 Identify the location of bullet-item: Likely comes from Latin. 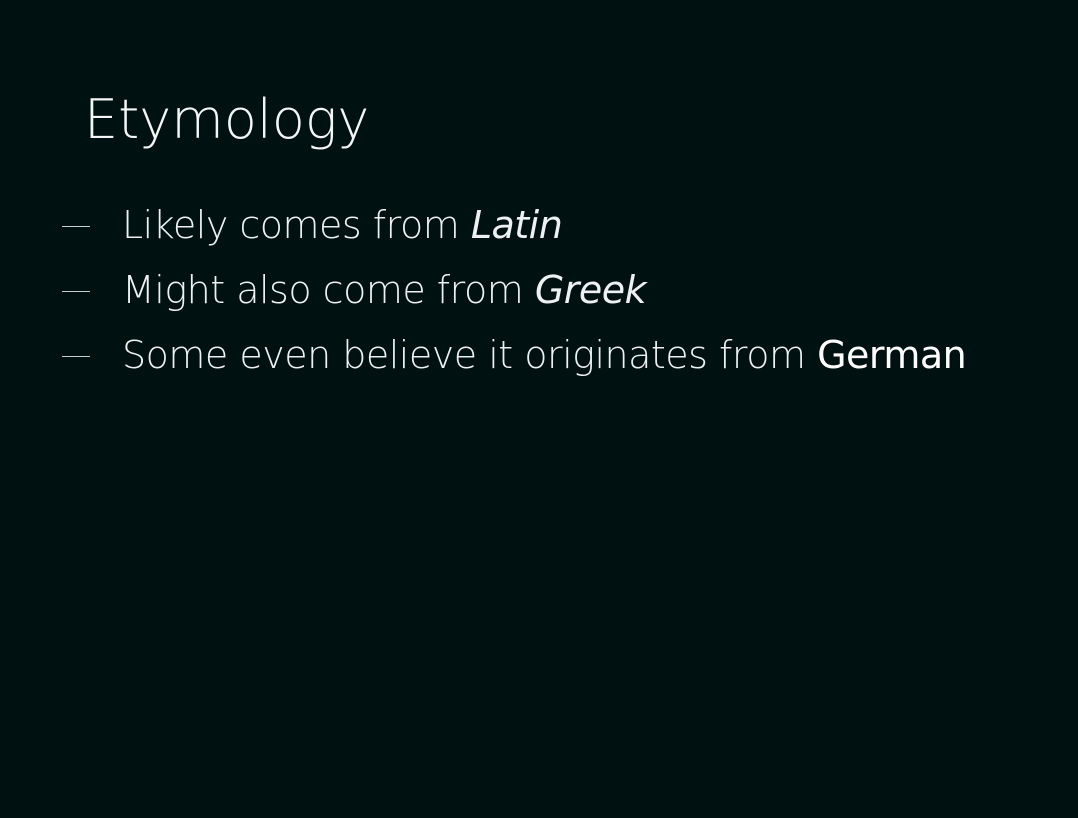
(514, 224).